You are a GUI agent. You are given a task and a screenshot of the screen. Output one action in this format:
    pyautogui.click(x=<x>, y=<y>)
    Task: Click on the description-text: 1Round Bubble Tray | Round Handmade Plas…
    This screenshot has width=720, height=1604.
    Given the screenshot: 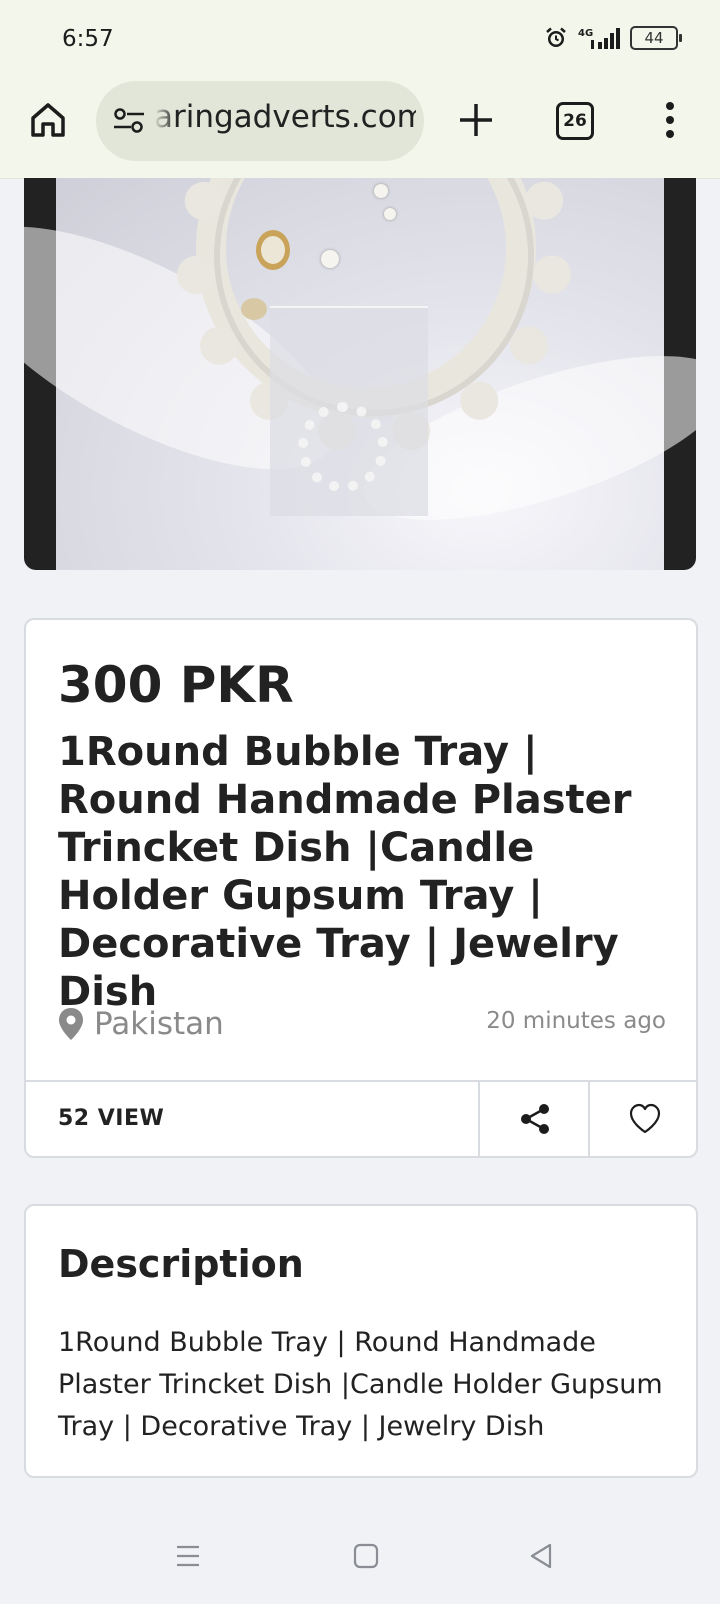 What is the action you would take?
    pyautogui.click(x=360, y=1384)
    